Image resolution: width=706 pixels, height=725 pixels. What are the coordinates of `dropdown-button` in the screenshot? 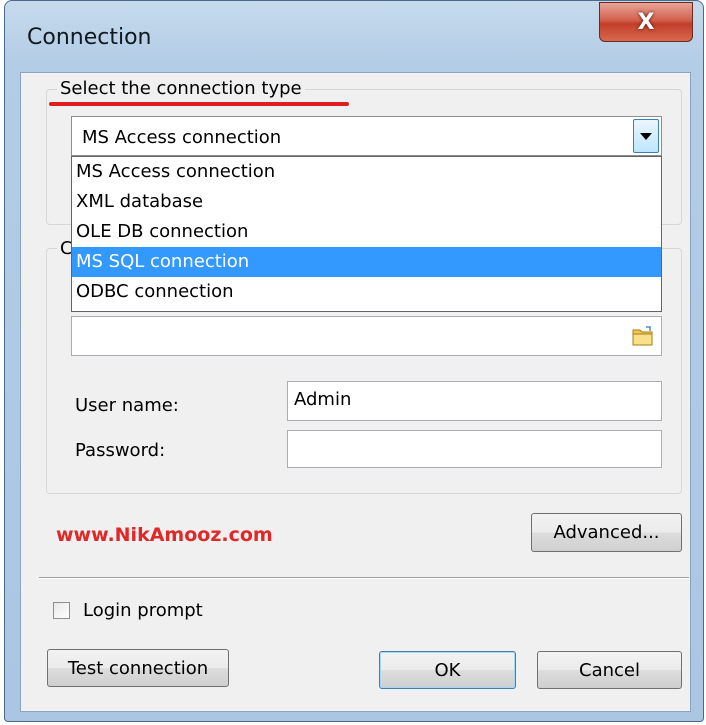 It's located at (646, 136).